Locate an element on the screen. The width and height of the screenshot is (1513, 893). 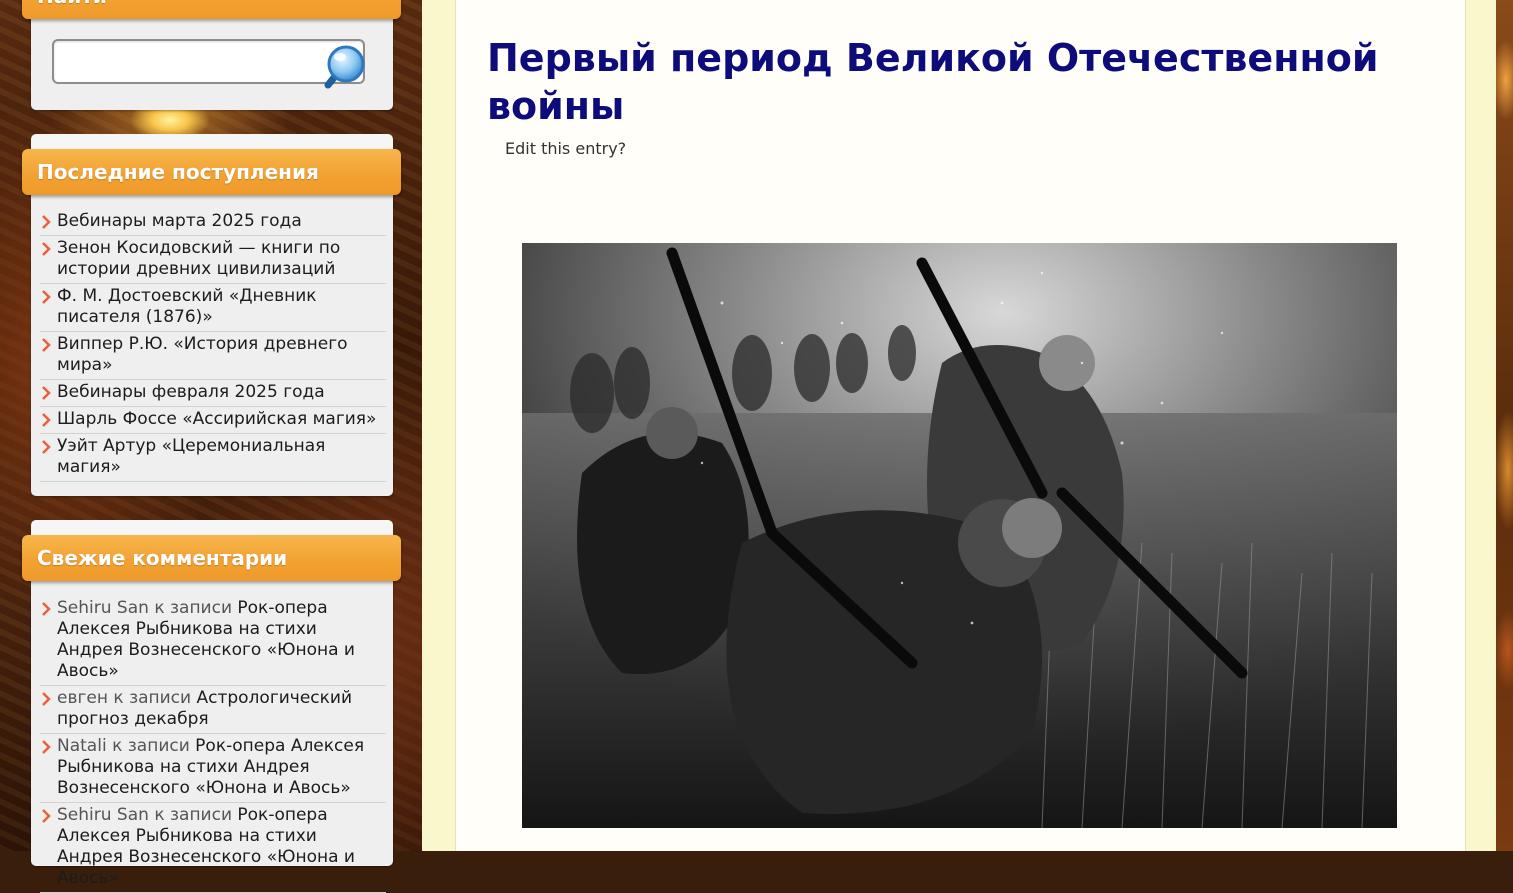
right-background is located at coordinates (1504, 425).